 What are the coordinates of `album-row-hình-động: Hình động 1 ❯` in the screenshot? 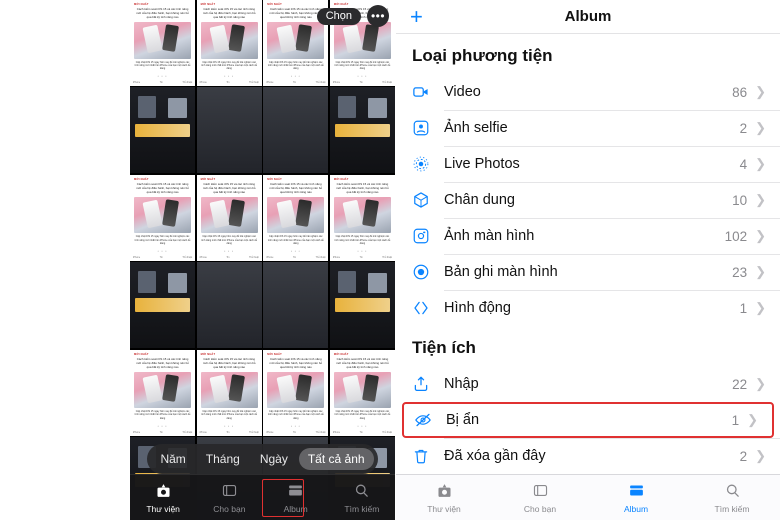 It's located at (588, 308).